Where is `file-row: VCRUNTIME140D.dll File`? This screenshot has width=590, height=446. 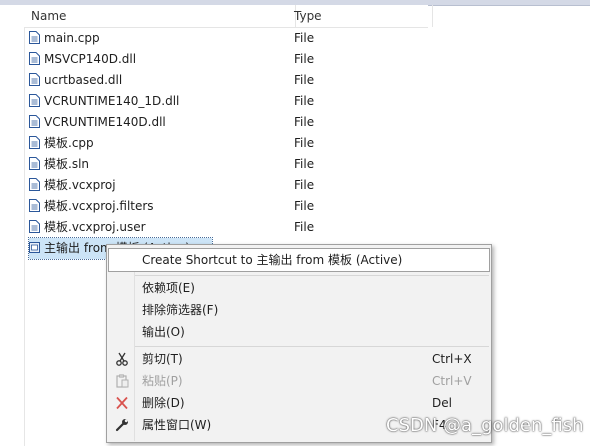 file-row: VCRUNTIME140D.dll File is located at coordinates (226, 122).